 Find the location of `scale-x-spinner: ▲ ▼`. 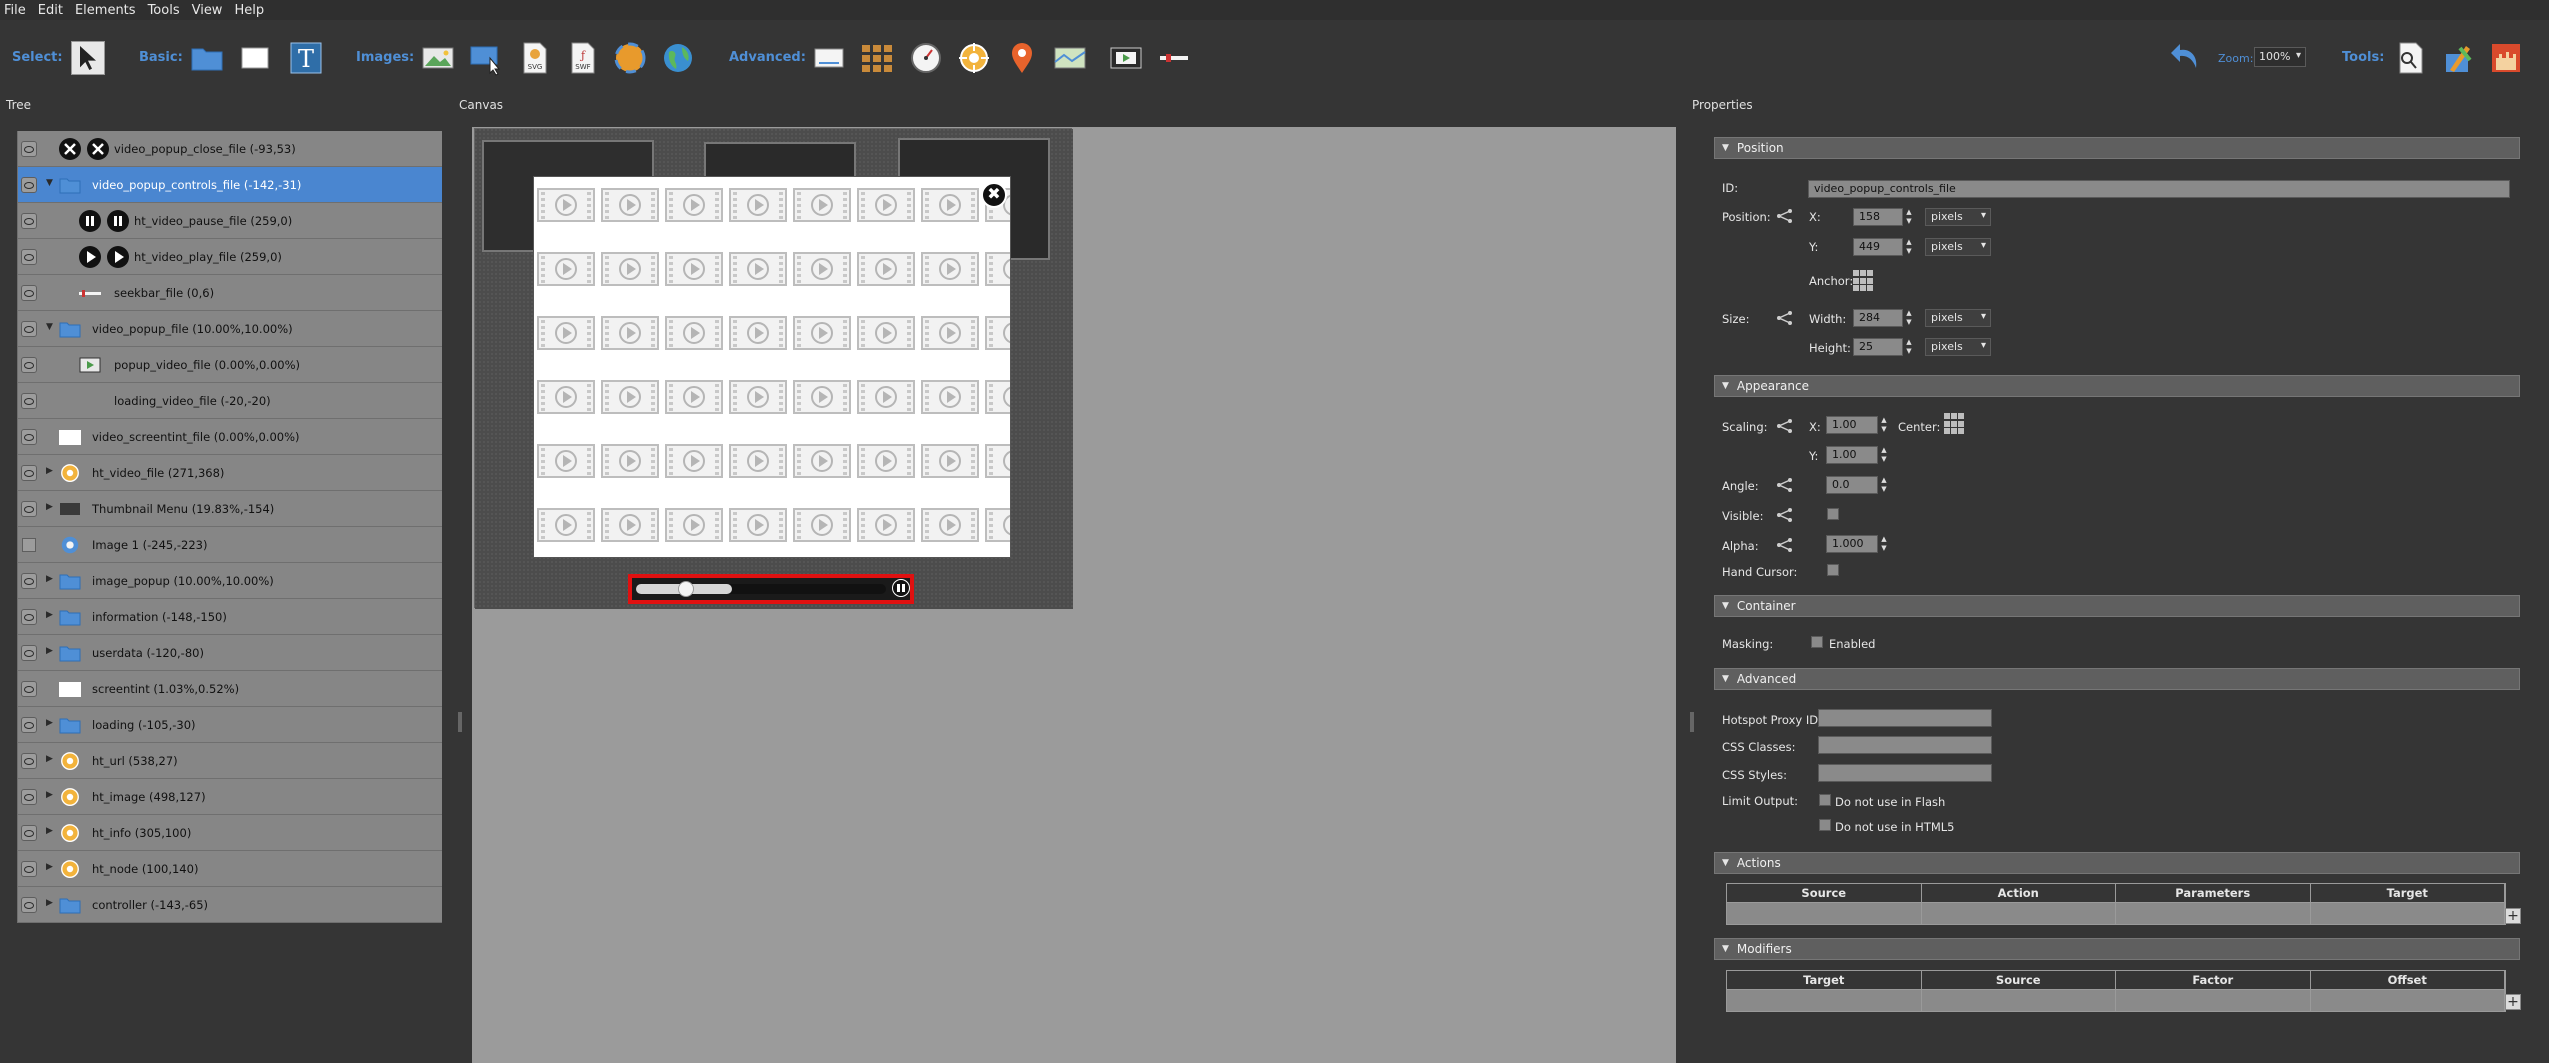

scale-x-spinner: ▲ ▼ is located at coordinates (1884, 425).